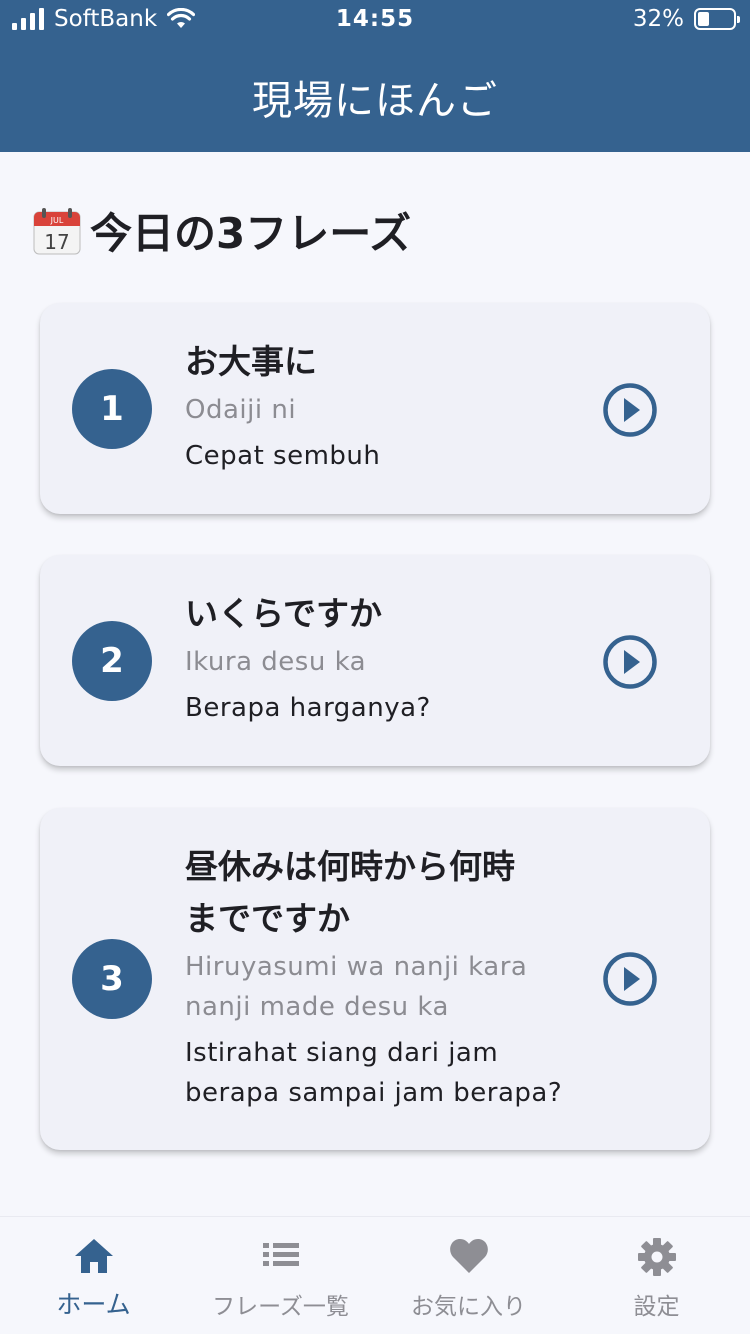 This screenshot has width=750, height=1334. I want to click on phrase-romaji: Ikura desu ka, so click(276, 662).